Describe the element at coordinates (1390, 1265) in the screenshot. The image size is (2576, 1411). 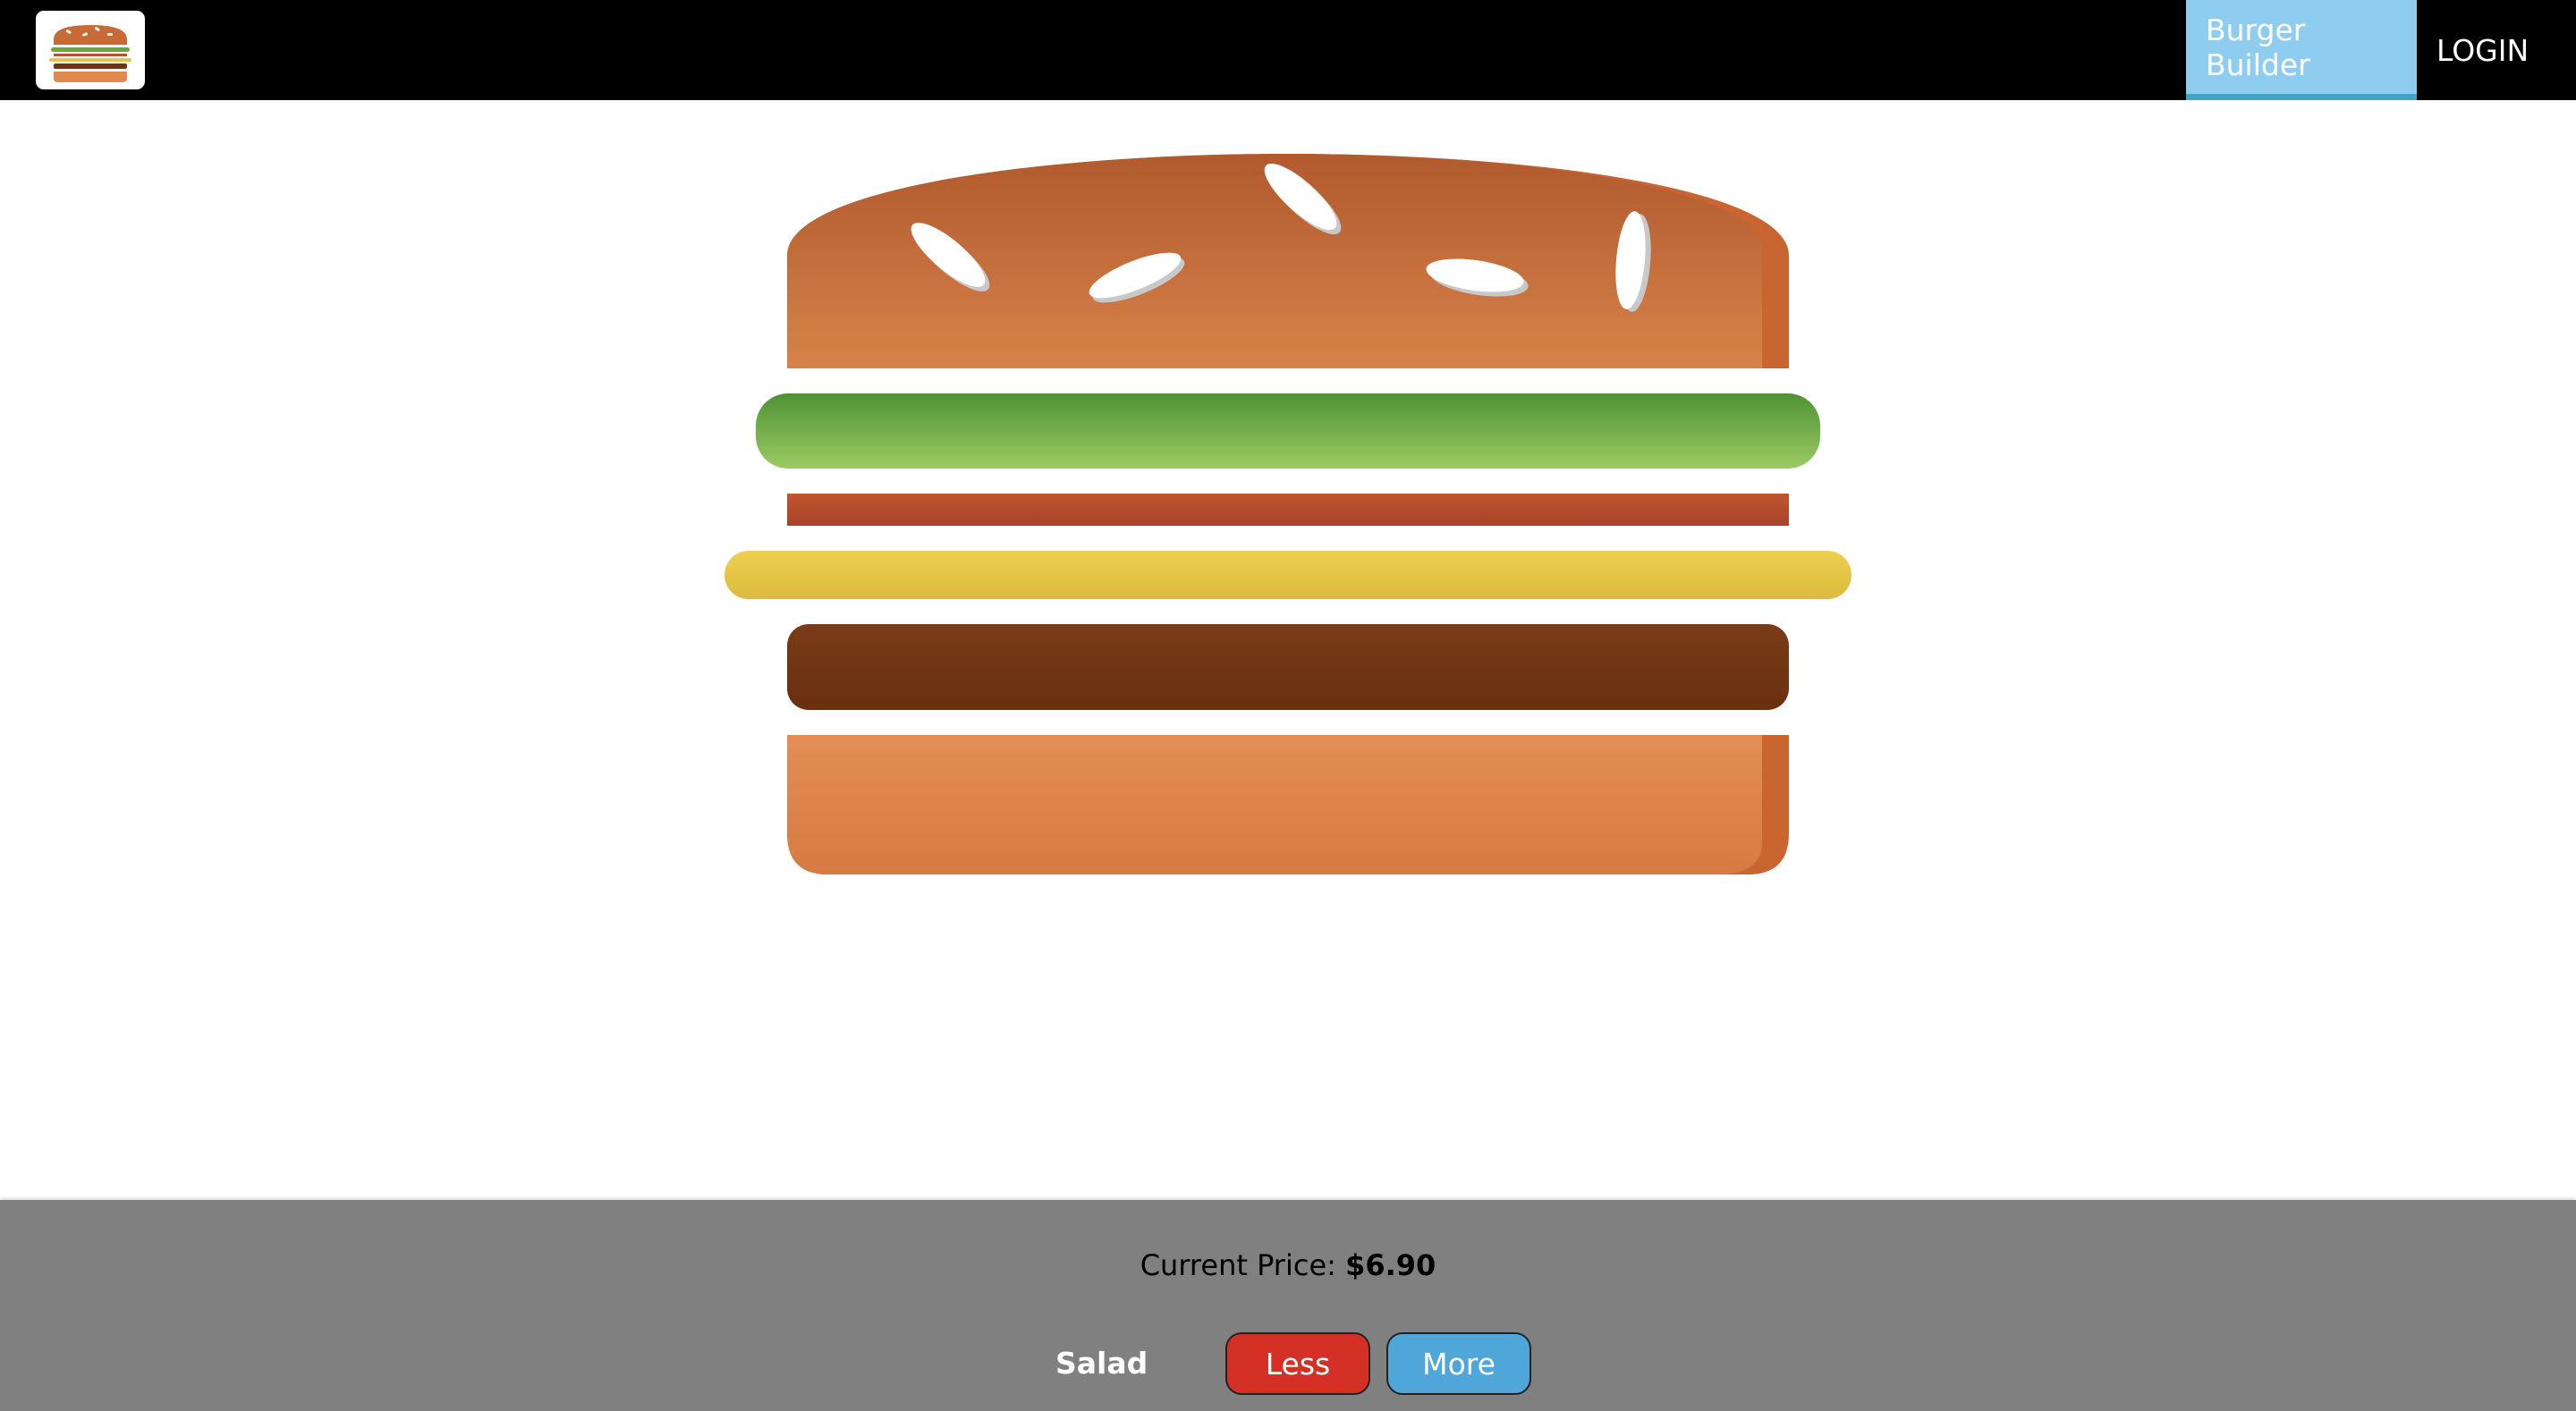
I see `price-value: $6.90` at that location.